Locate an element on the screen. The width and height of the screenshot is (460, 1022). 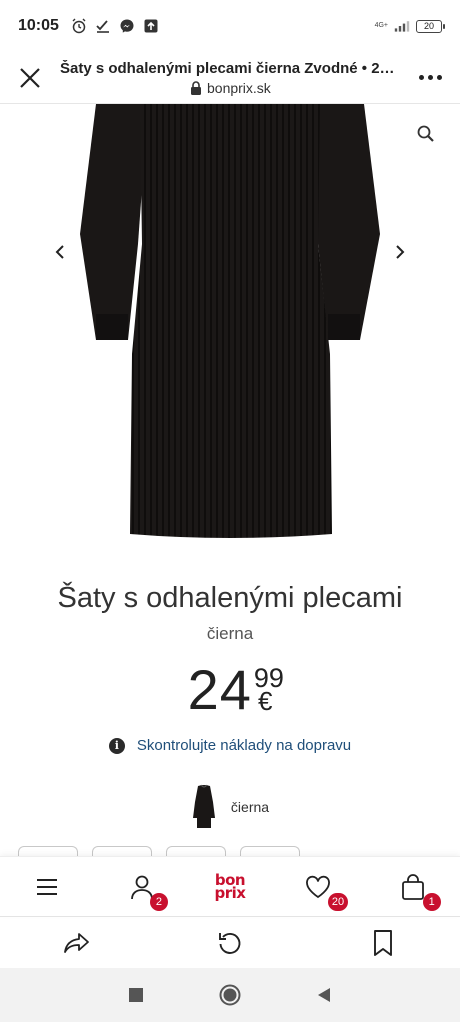
status-time: 10:05 is located at coordinates (38, 25).